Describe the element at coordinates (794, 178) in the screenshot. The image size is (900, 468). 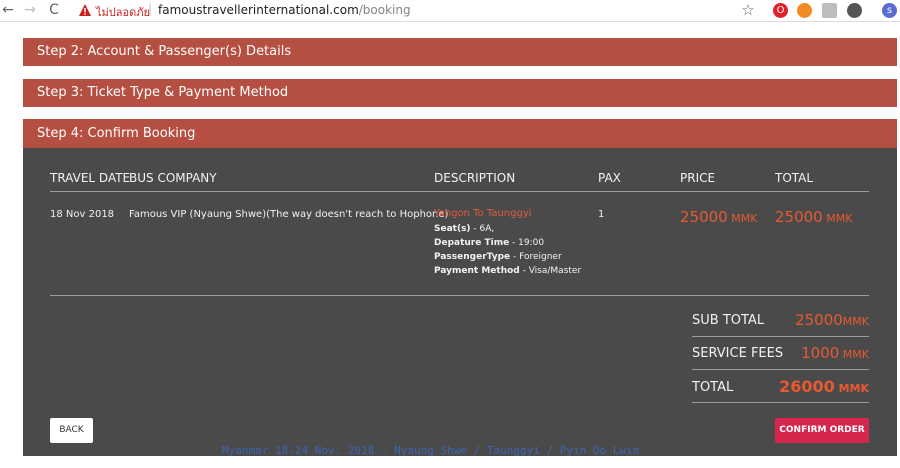
I see `header-total: TOTAL` at that location.